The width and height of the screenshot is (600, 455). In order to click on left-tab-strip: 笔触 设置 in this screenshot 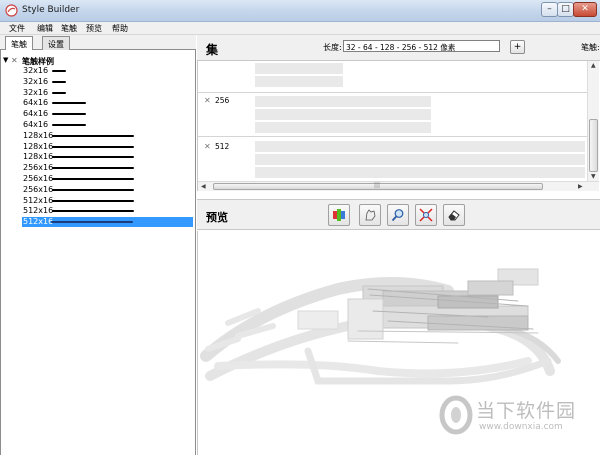, I will do `click(98, 43)`.